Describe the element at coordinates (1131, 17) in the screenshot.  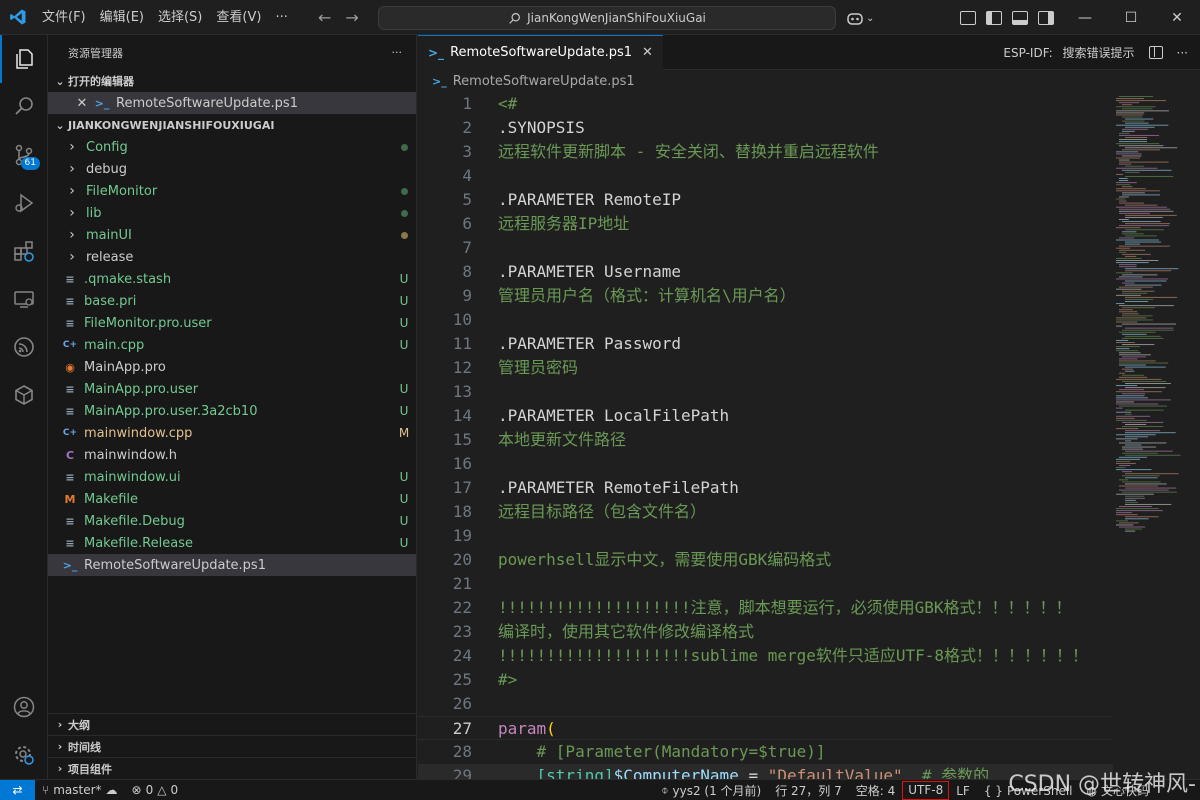
I see `maximize-button: ☐` at that location.